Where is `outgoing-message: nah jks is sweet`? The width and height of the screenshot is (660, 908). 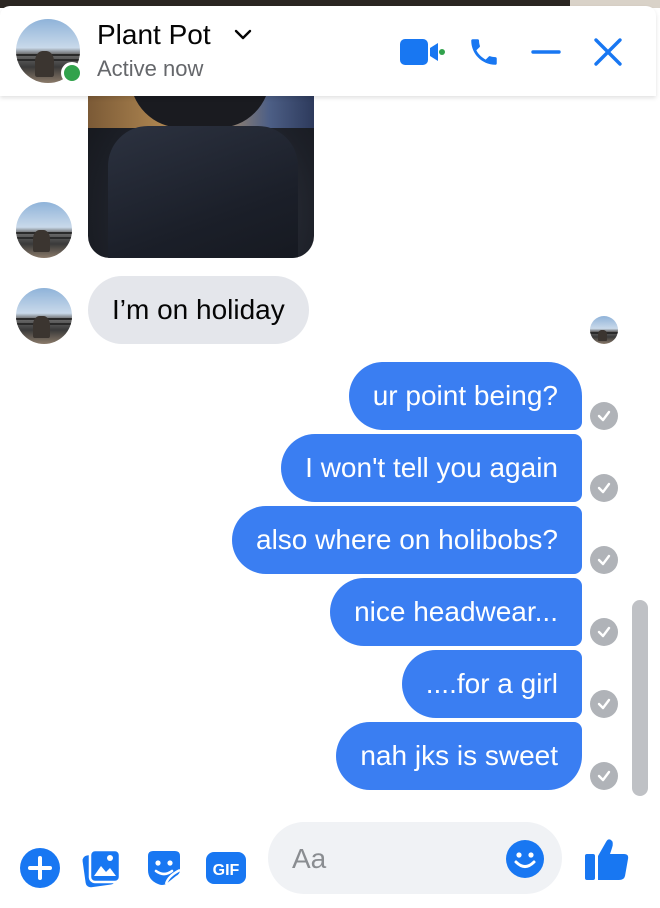
outgoing-message: nah jks is sweet is located at coordinates (459, 756).